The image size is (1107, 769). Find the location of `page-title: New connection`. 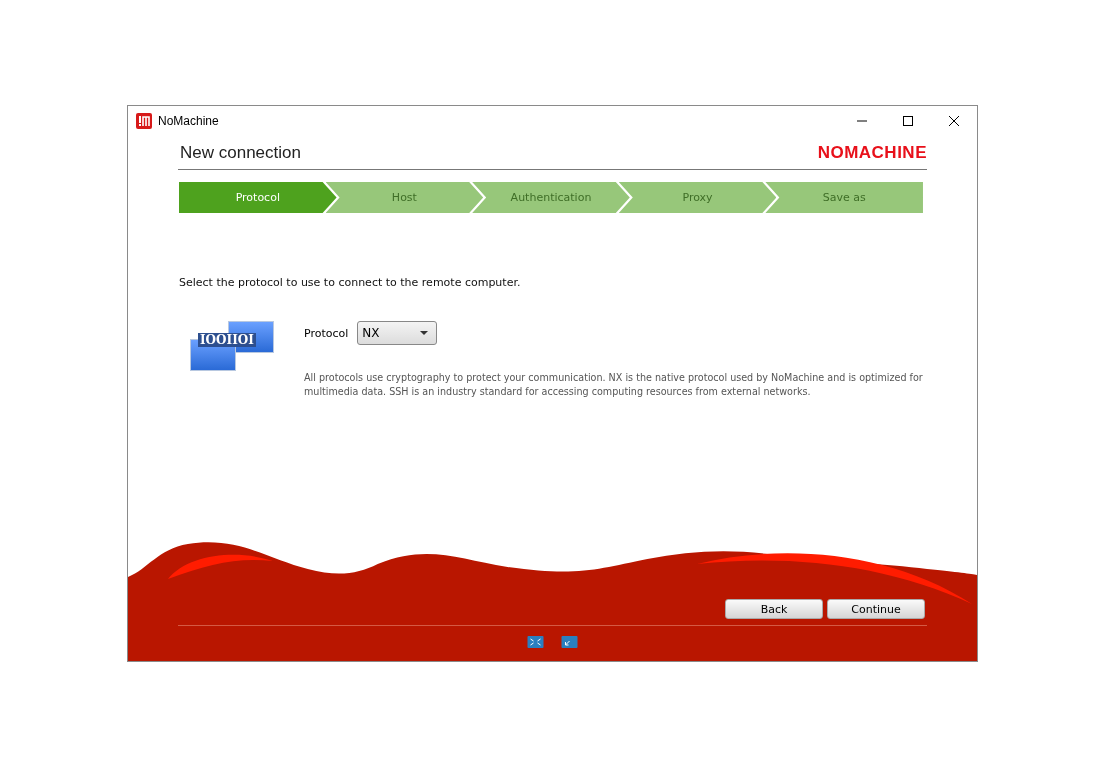

page-title: New connection is located at coordinates (240, 152).